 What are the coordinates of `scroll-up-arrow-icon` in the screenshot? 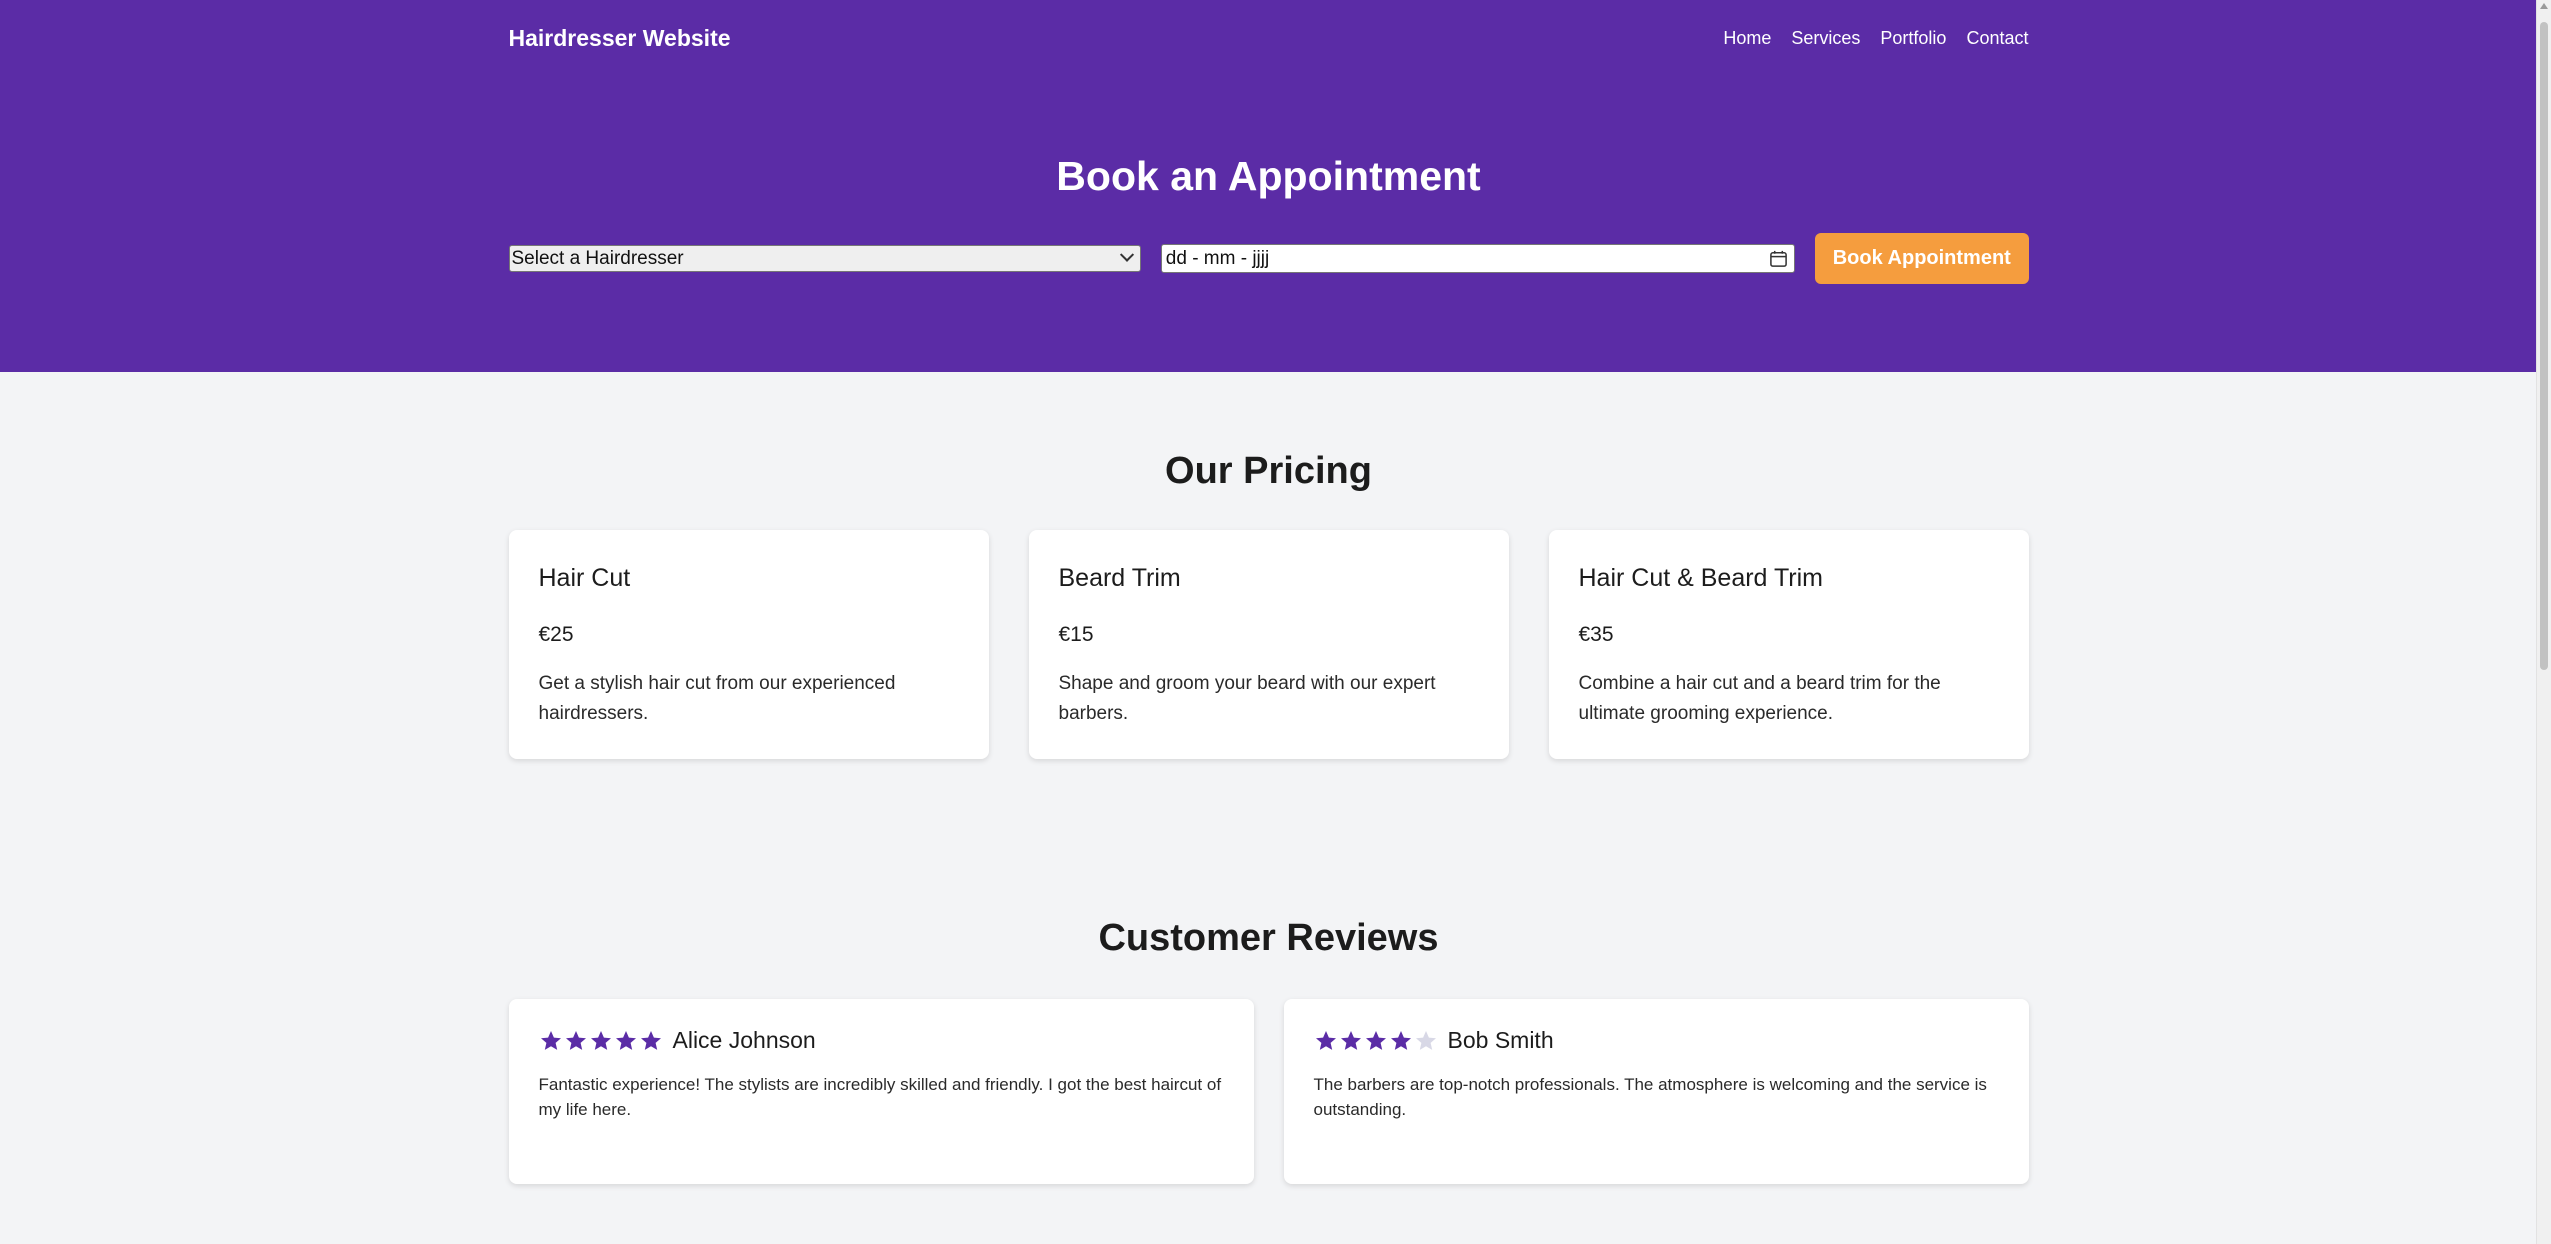 It's located at (2544, 6).